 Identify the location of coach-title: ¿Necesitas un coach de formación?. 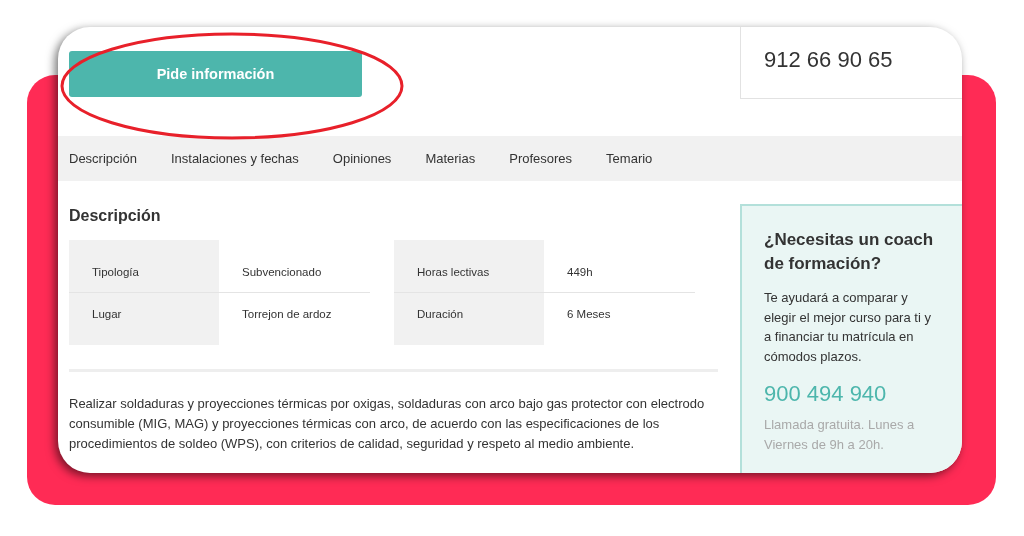
(849, 252).